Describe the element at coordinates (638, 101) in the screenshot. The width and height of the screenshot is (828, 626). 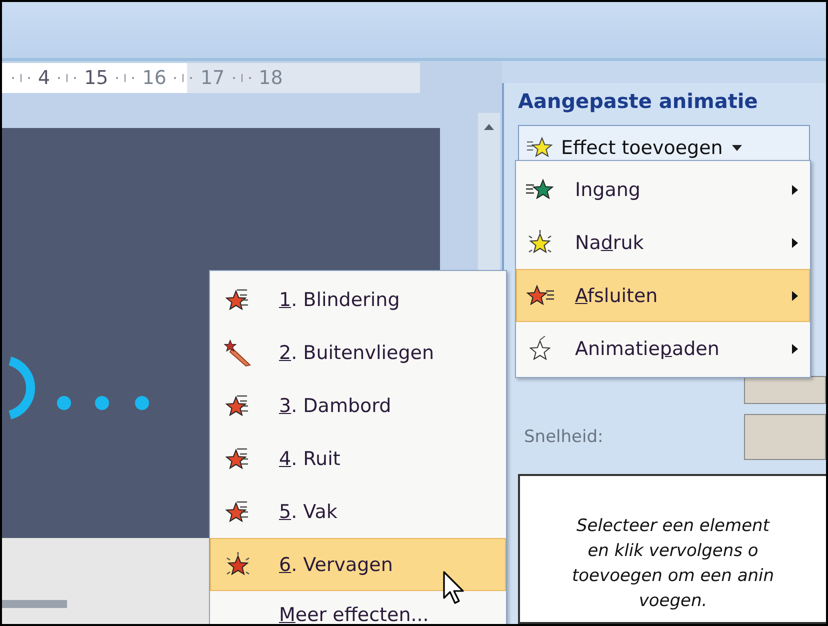
I see `pane-title: Aangepaste animatie` at that location.